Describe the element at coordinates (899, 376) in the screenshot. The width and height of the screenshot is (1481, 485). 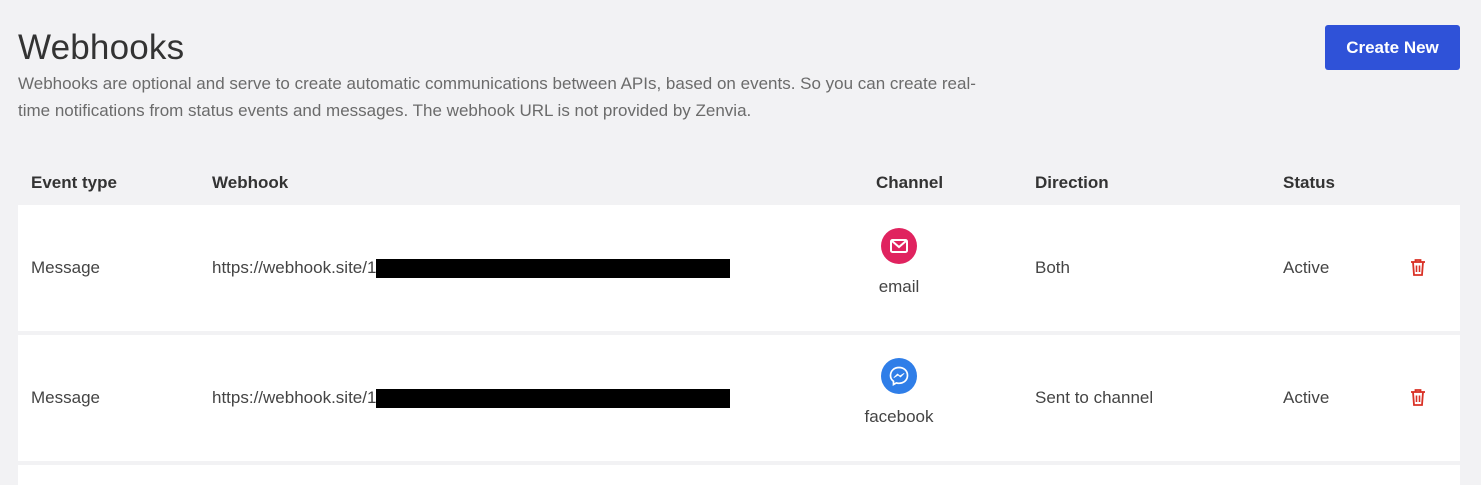
I see `messenger-icon` at that location.